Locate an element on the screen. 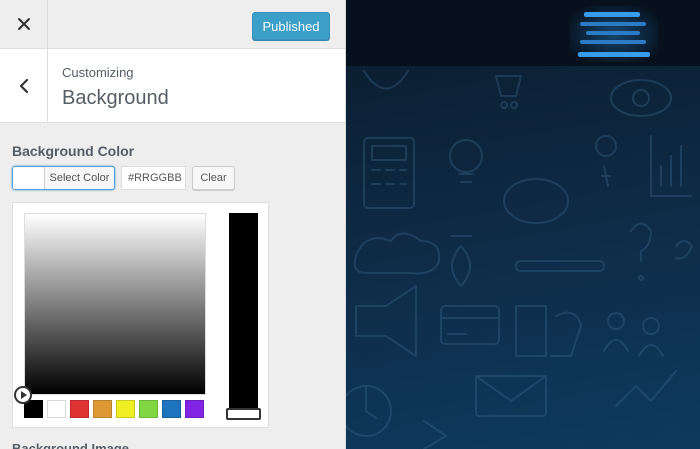 The height and width of the screenshot is (449, 700). value-slider-handle is located at coordinates (243, 414).